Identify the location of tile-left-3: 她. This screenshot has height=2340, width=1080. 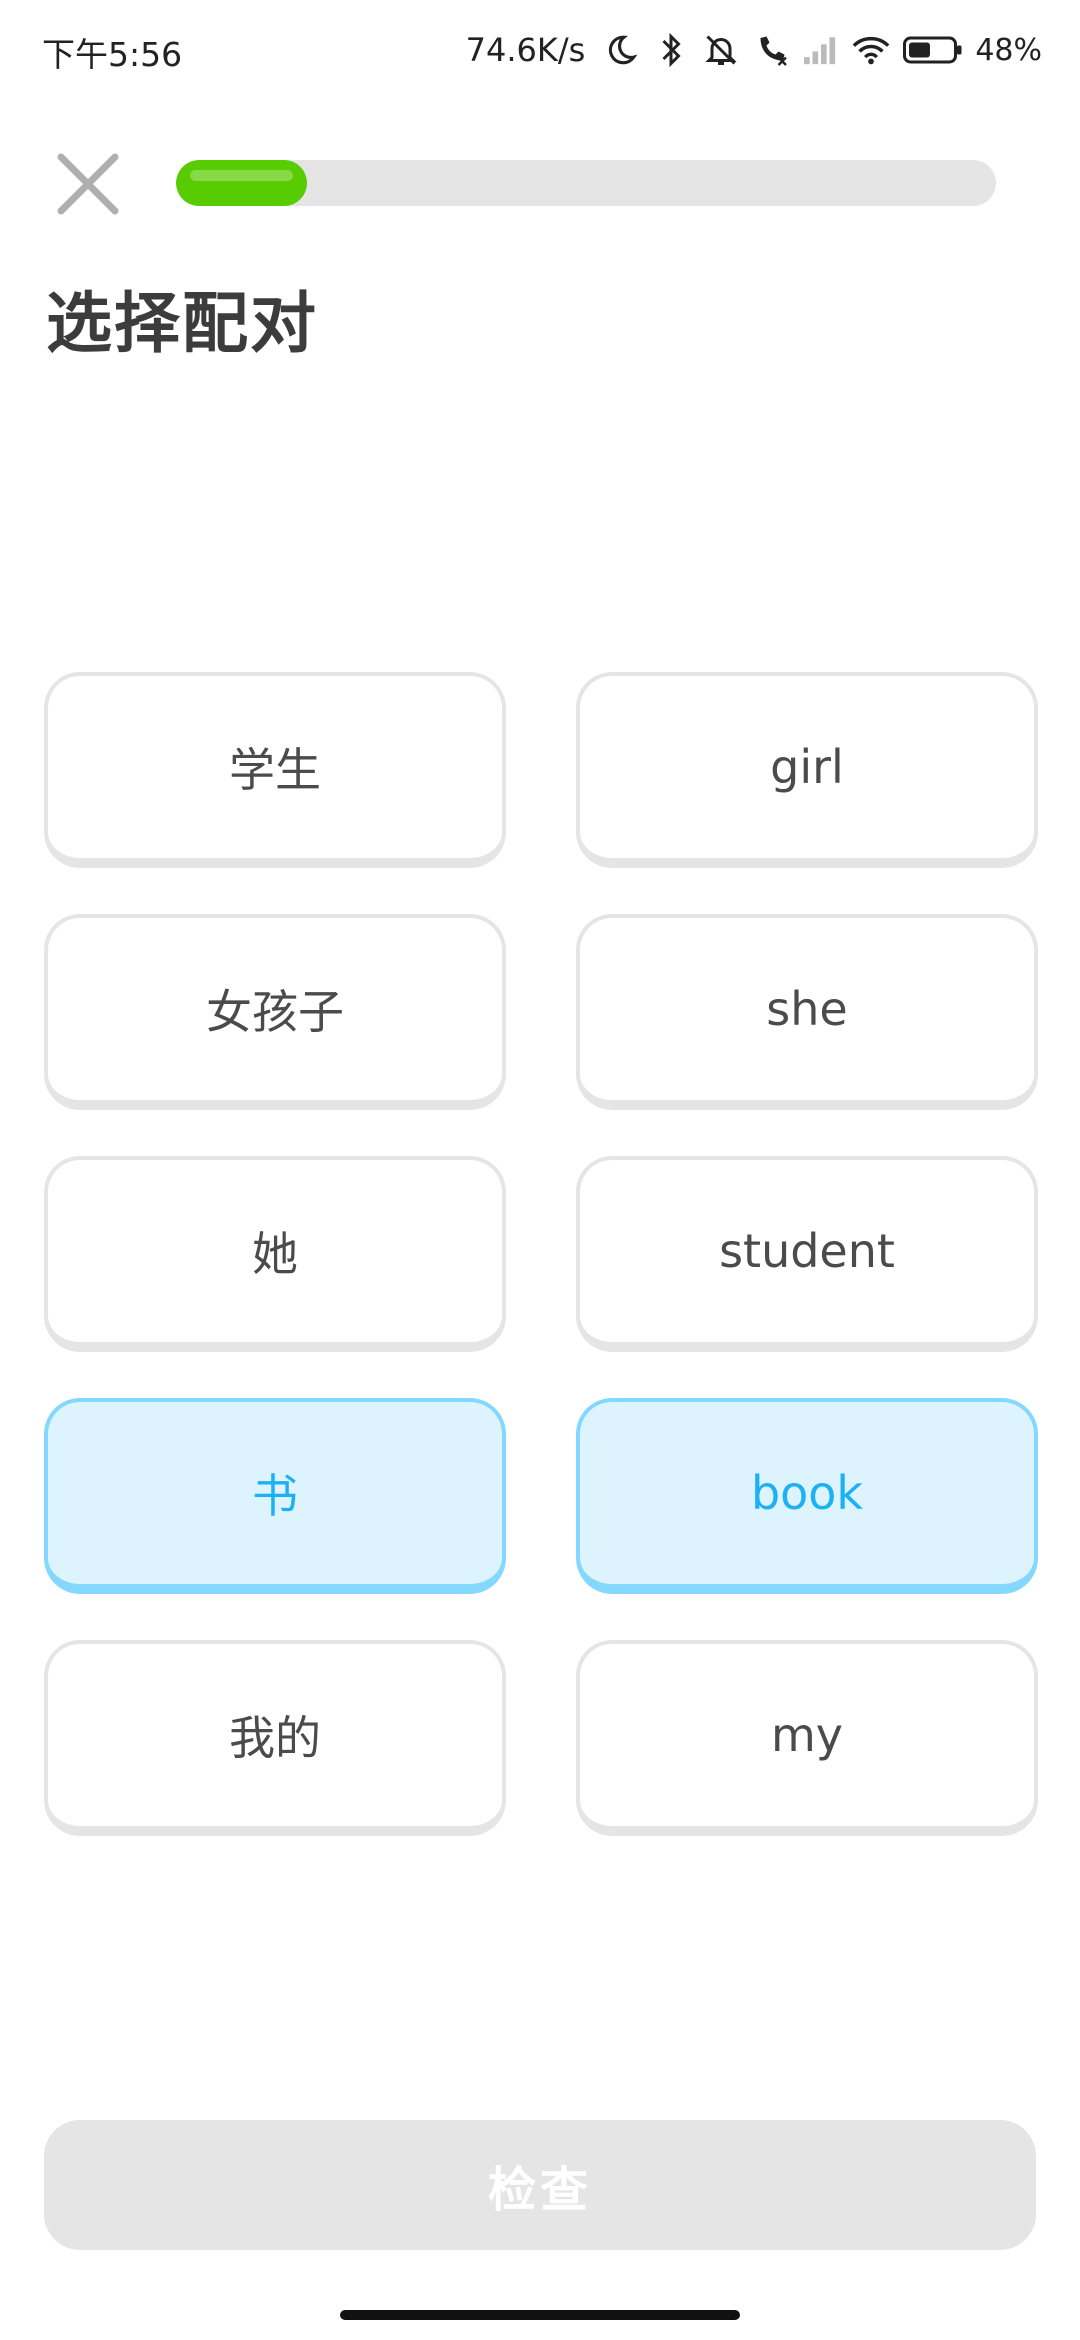
(275, 1254).